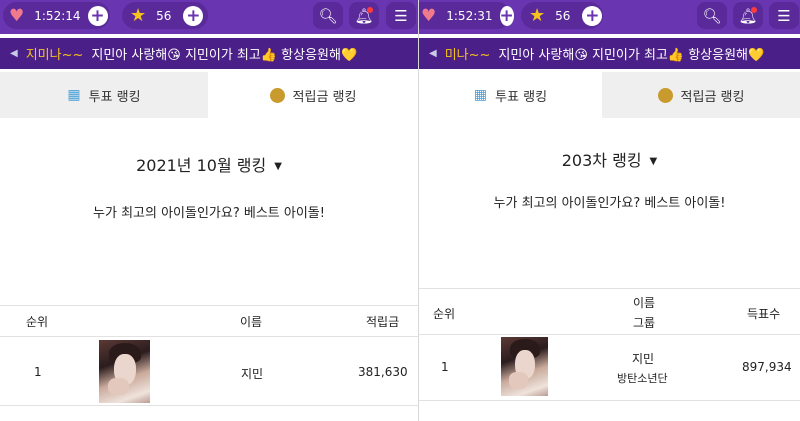 The image size is (800, 421). I want to click on votes-cell: 897,934, so click(767, 367).